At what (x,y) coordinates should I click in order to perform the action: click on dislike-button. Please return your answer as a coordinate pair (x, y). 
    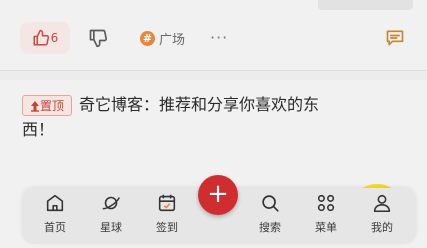
    Looking at the image, I should click on (99, 39).